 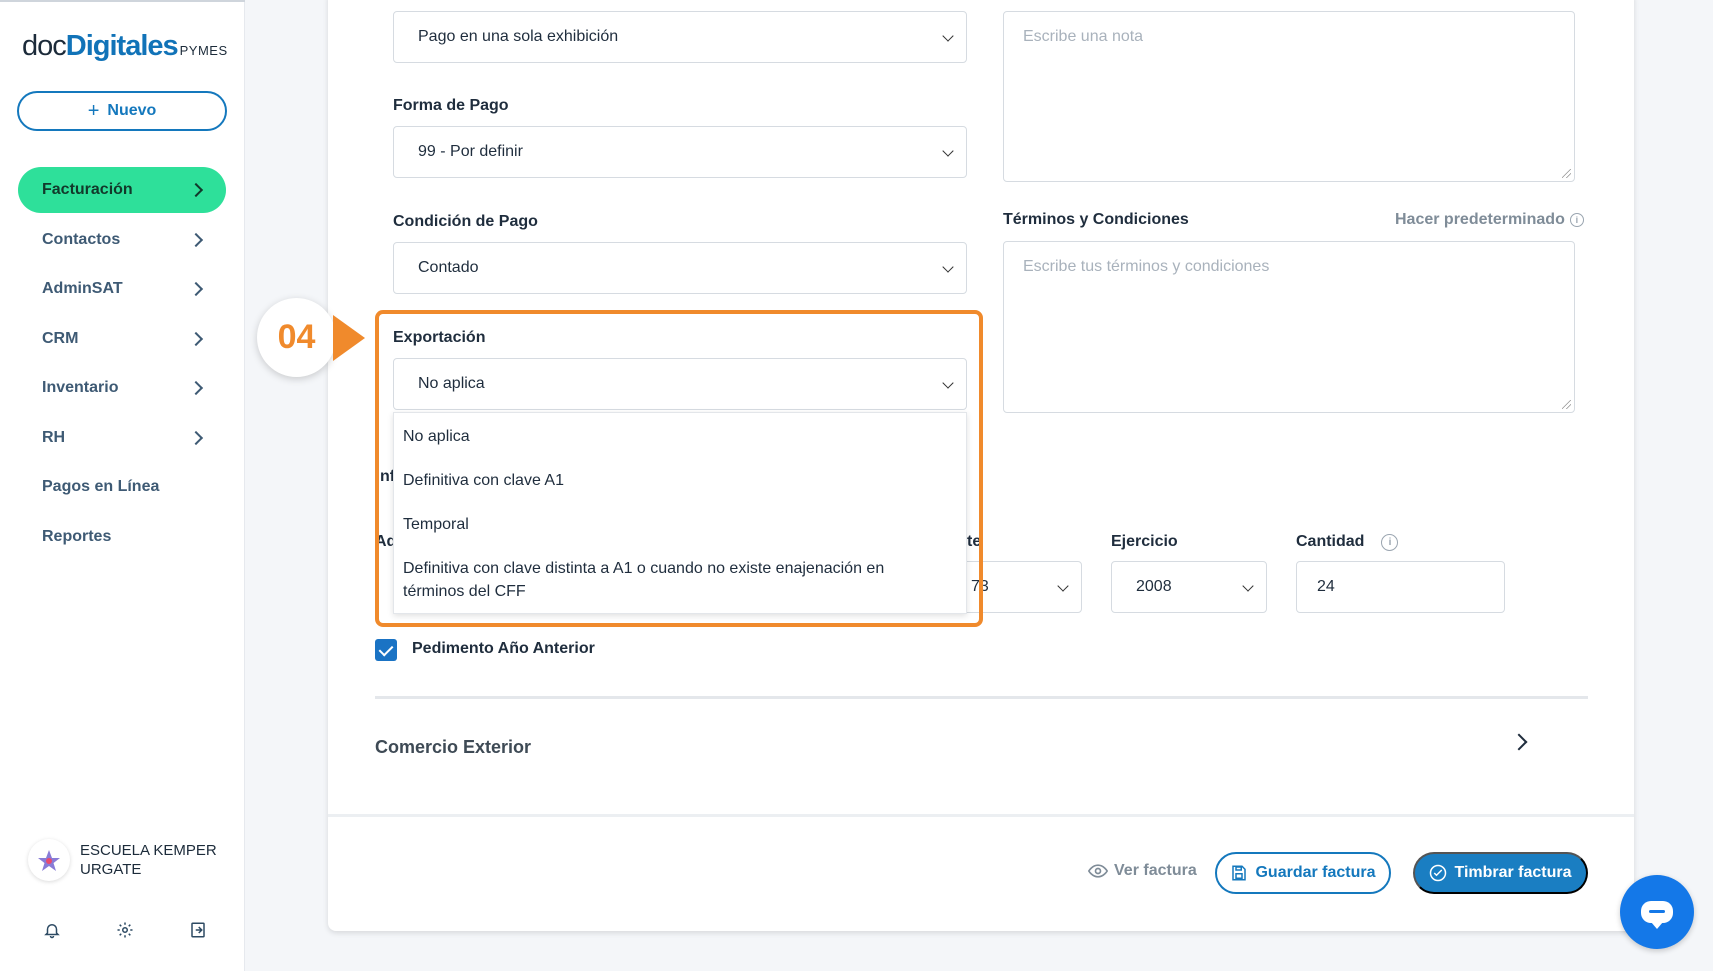 What do you see at coordinates (122, 438) in the screenshot?
I see `sidebar-item-rh: RH` at bounding box center [122, 438].